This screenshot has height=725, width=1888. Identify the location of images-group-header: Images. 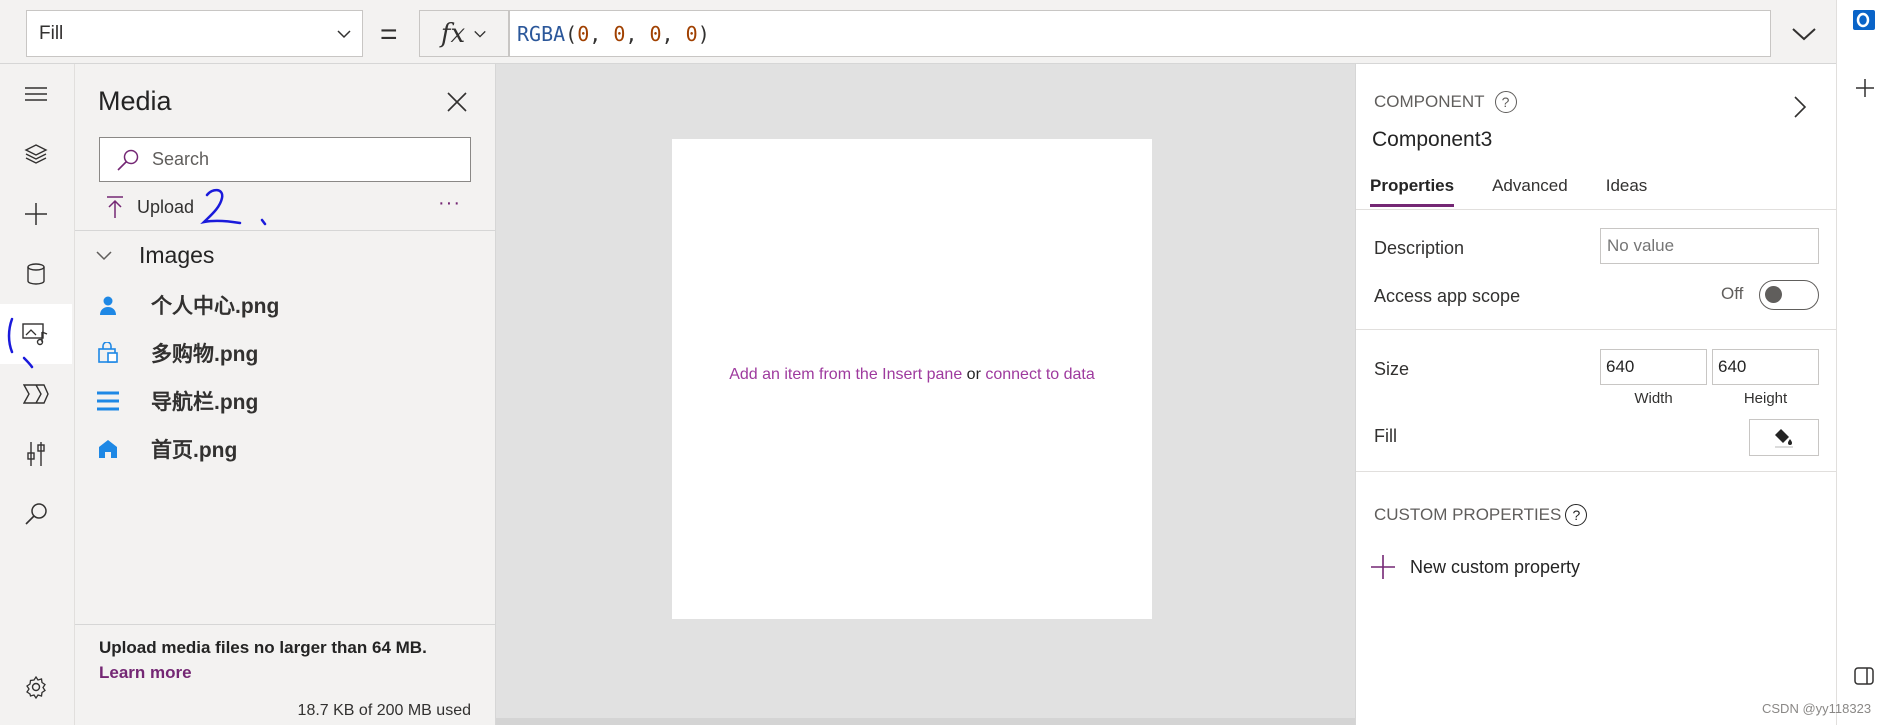
(154, 255).